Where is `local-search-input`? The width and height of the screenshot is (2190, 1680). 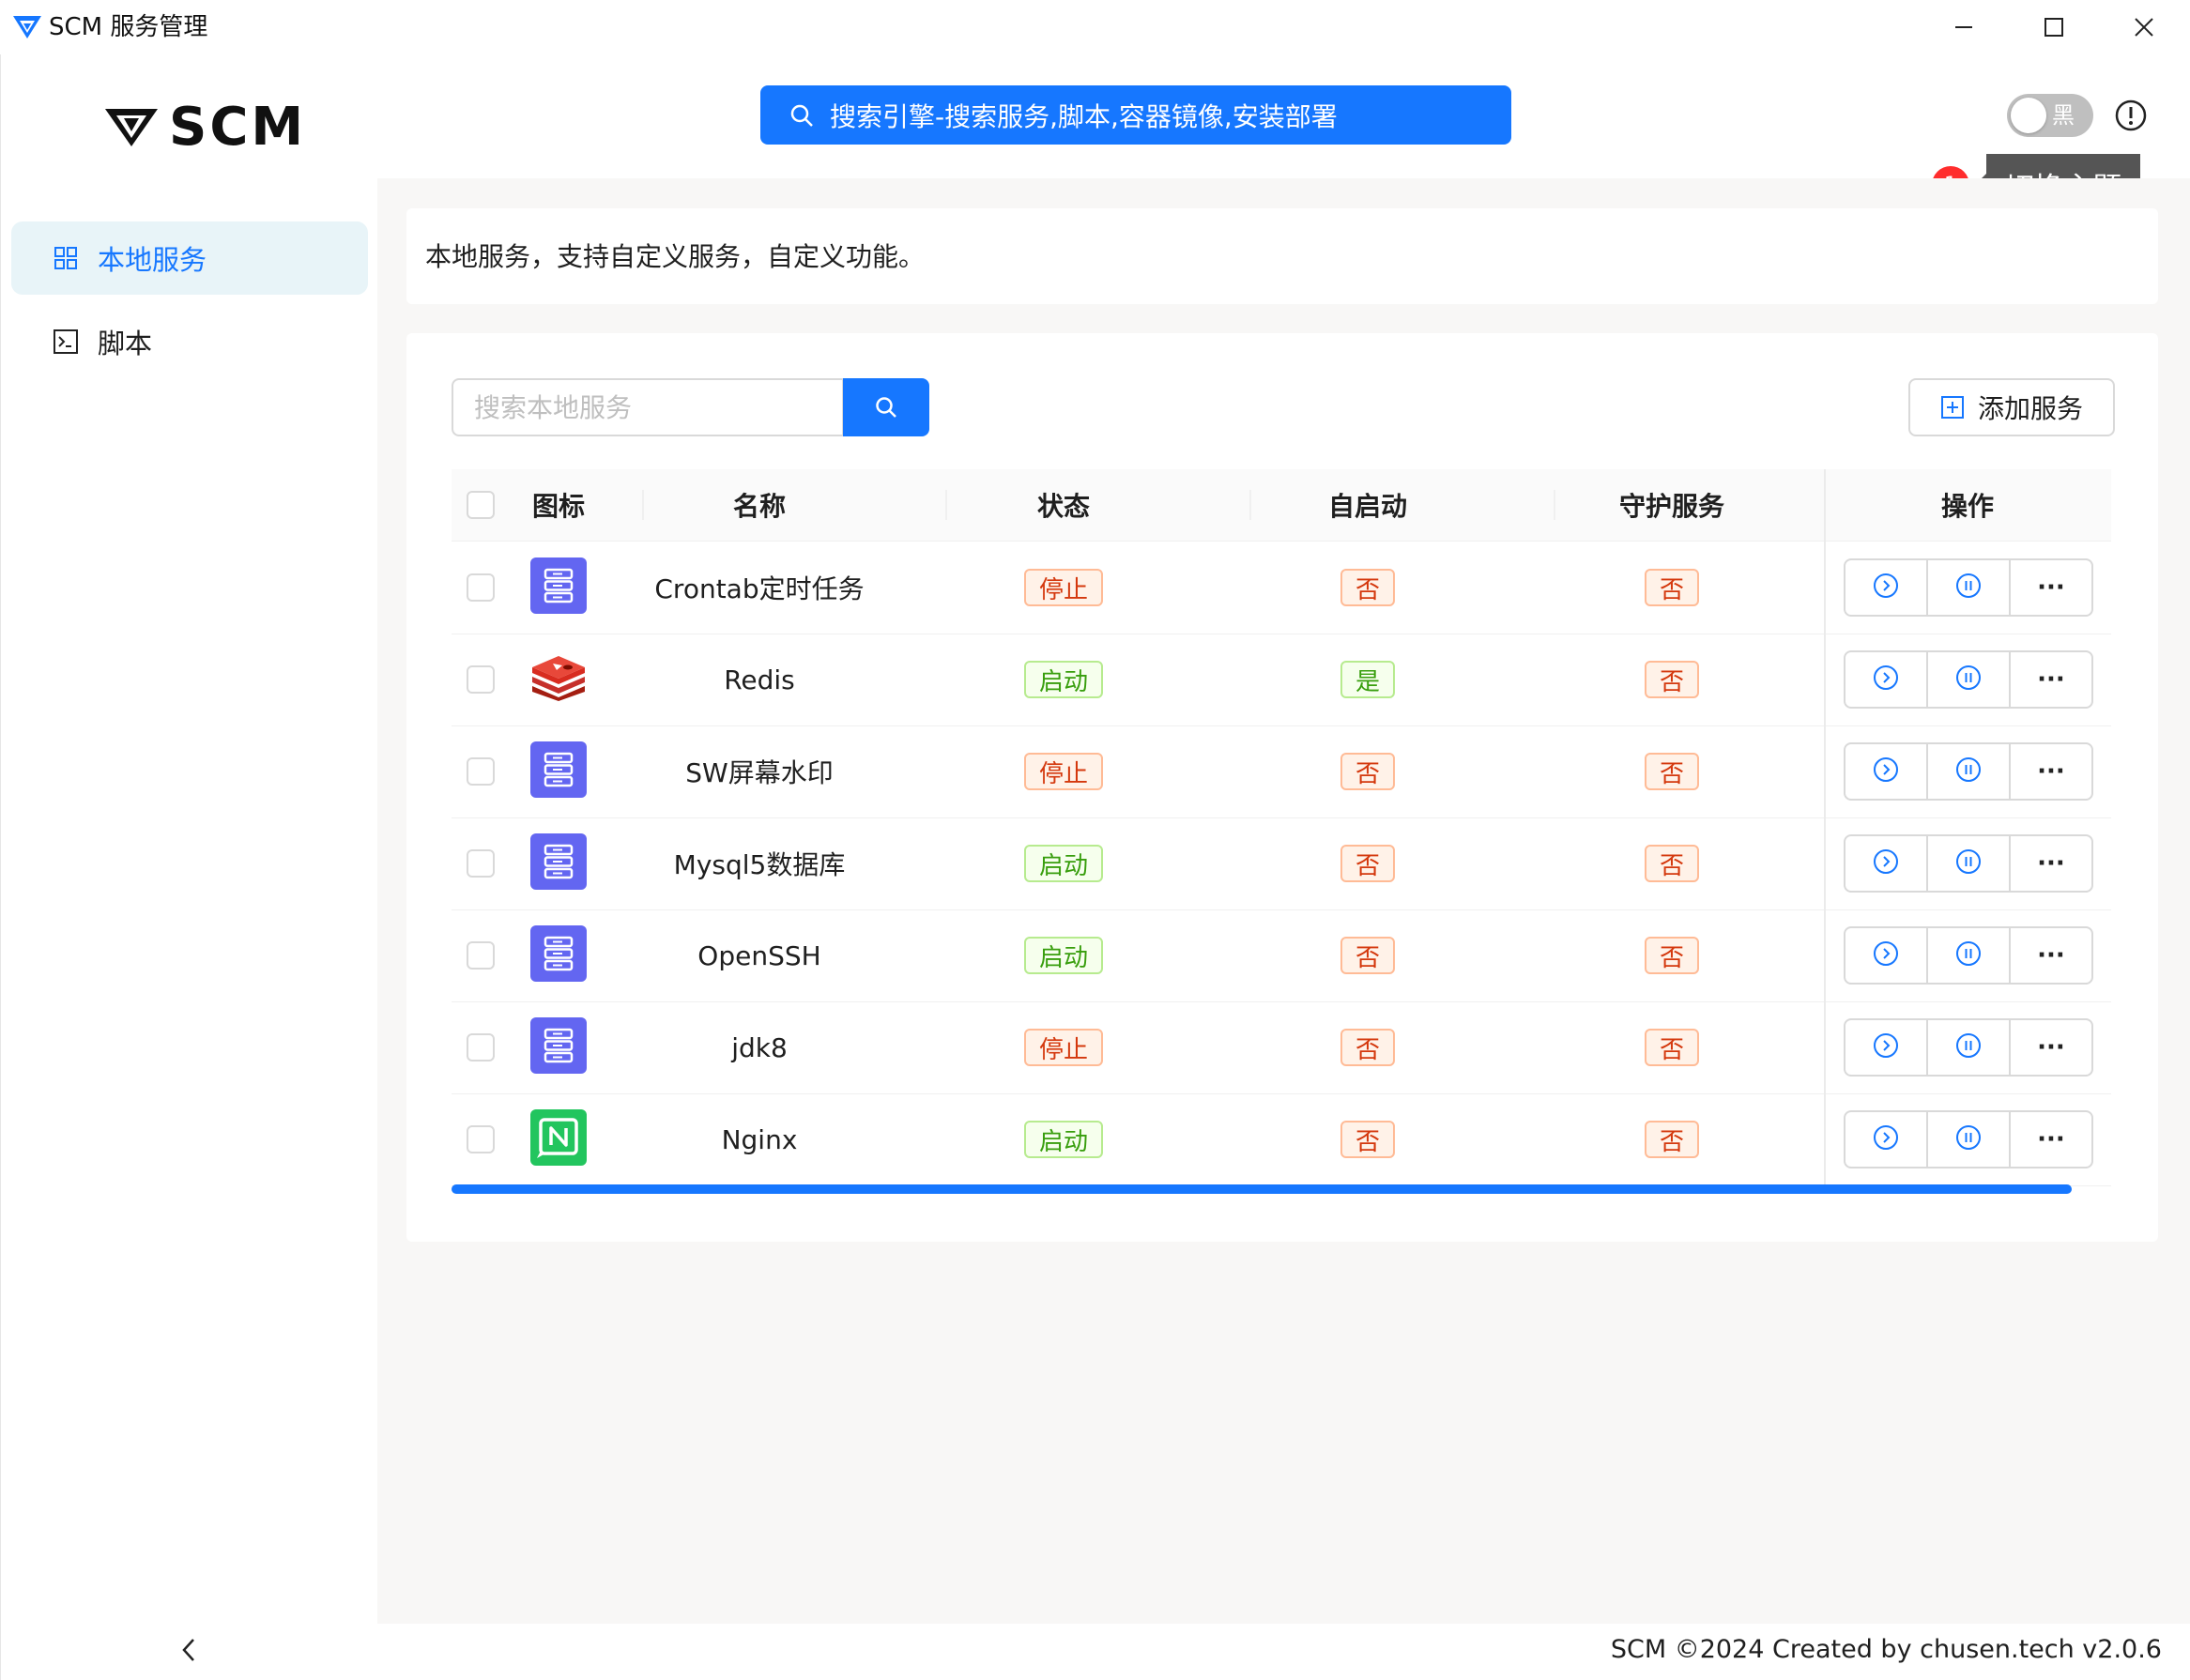 local-search-input is located at coordinates (652, 407).